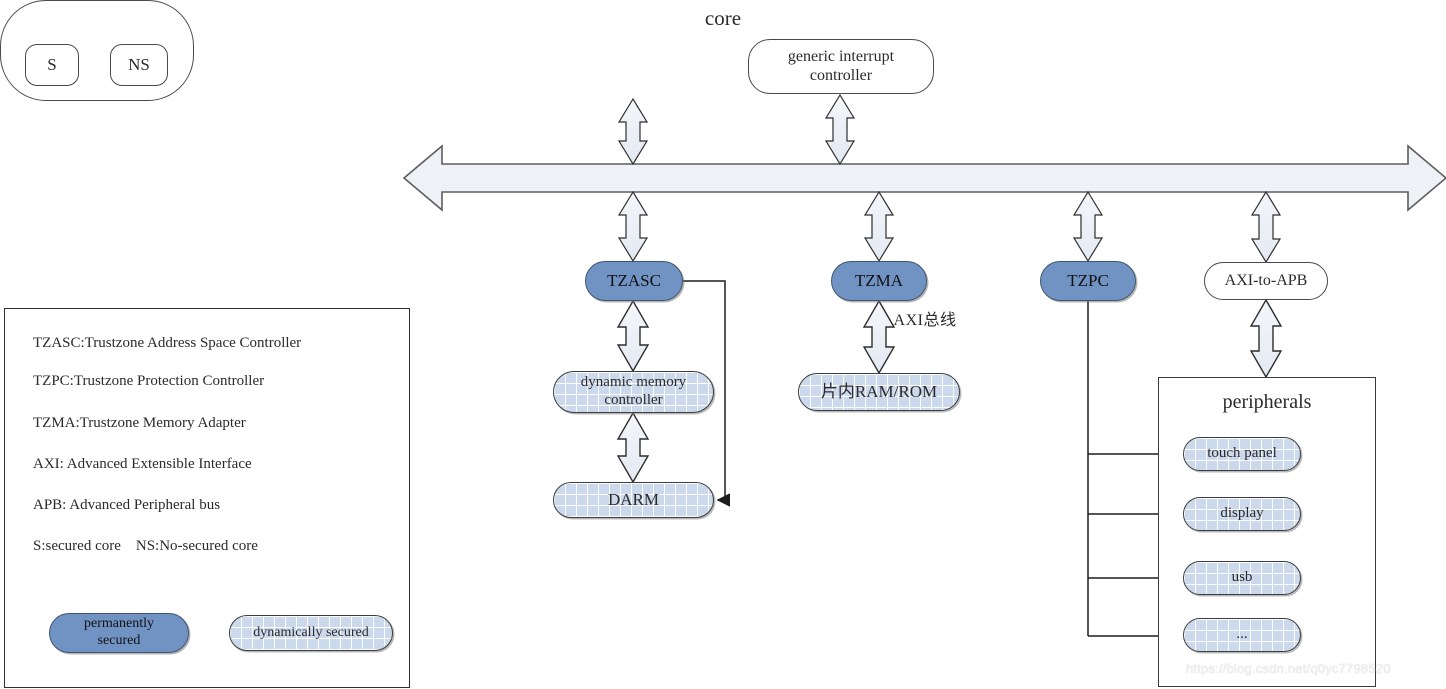 The height and width of the screenshot is (689, 1446). I want to click on peripheral-usb-label: usb, so click(1242, 577).